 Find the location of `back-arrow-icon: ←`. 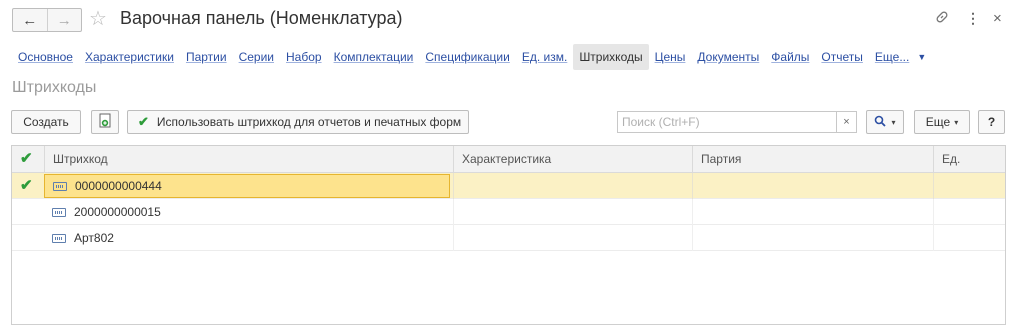

back-arrow-icon: ← is located at coordinates (30, 20).